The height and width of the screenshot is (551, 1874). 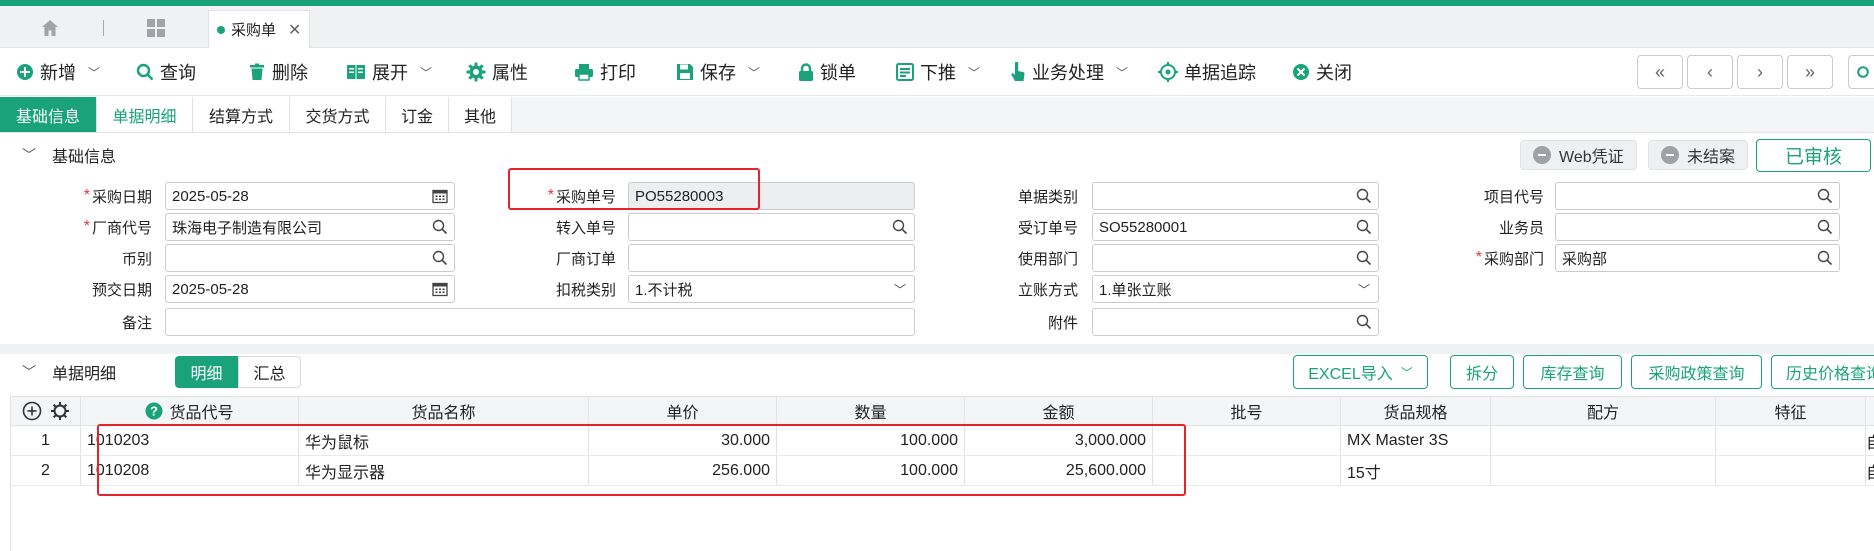 What do you see at coordinates (190, 440) in the screenshot?
I see `cell-item-code: 1010203` at bounding box center [190, 440].